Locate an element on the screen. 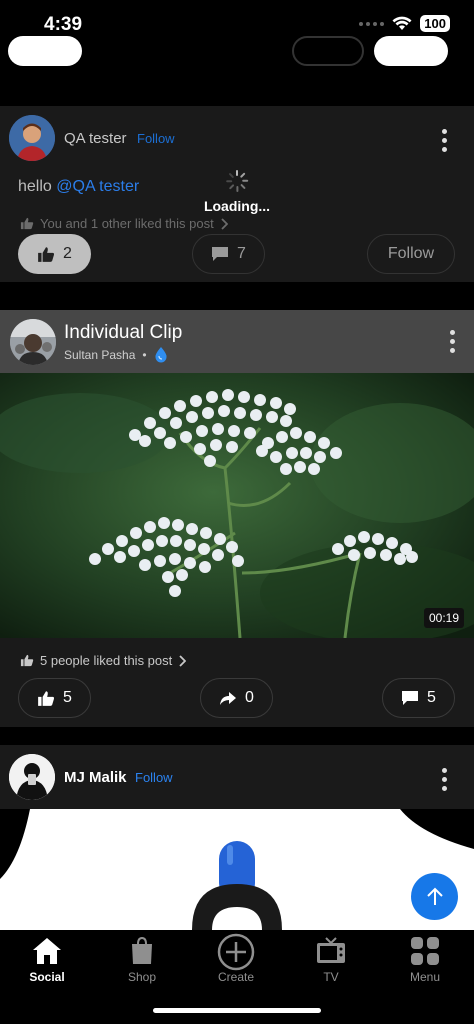 Image resolution: width=474 pixels, height=1024 pixels. post-image is located at coordinates (237, 869).